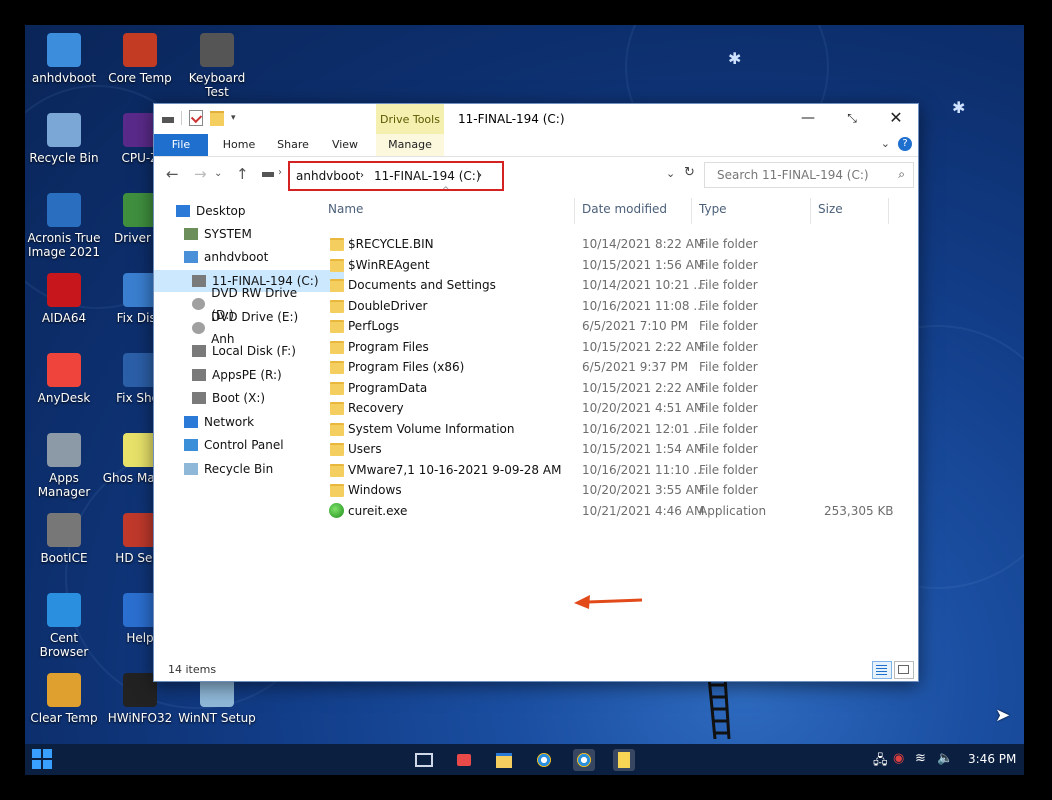 This screenshot has height=800, width=1052. I want to click on desktop-shortcut: anhdvboot, so click(64, 59).